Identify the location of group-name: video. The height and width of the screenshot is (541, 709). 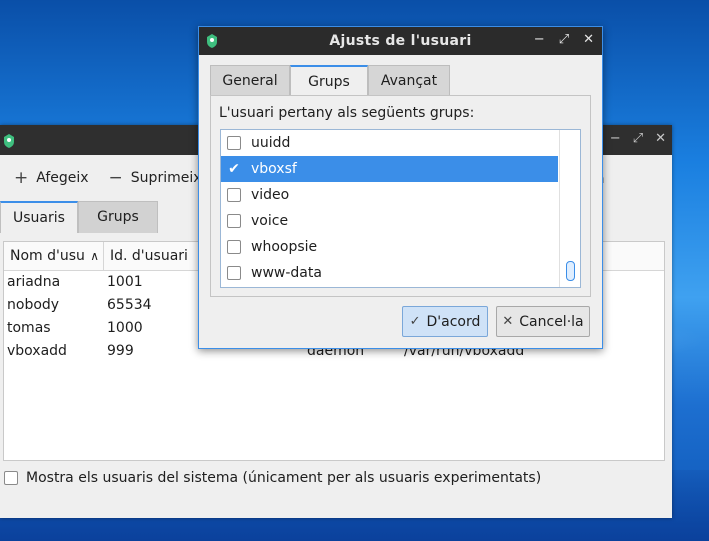
(270, 195).